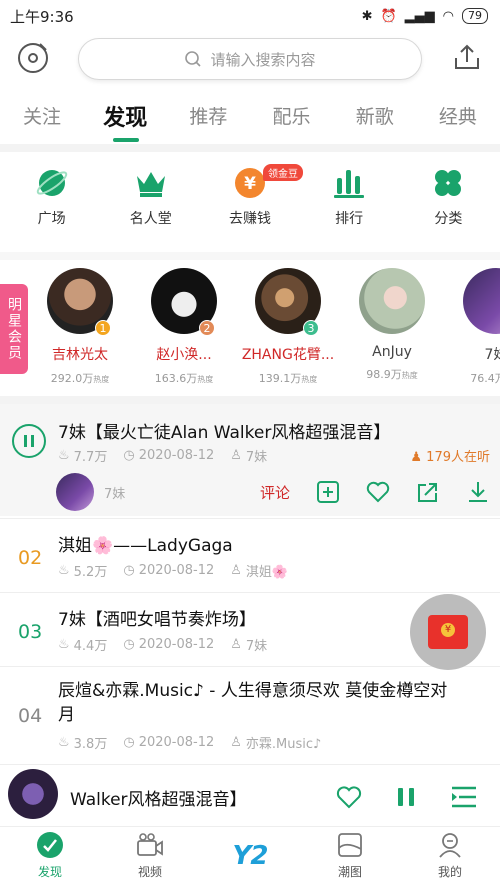 The height and width of the screenshot is (889, 500). Describe the element at coordinates (189, 742) in the screenshot. I see `song-meta: ♨ 3.8万 ◷ 2020-08-12 ♙ 亦霖.Music♪` at that location.